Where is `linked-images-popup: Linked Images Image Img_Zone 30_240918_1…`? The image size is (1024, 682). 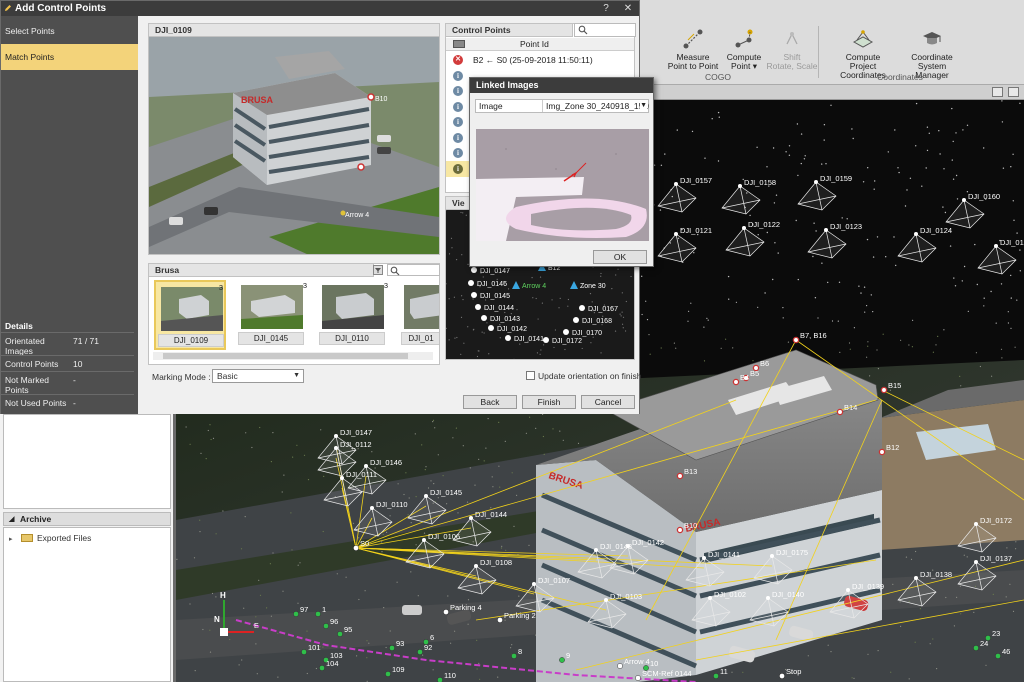 linked-images-popup: Linked Images Image Img_Zone 30_240918_1… is located at coordinates (561, 172).